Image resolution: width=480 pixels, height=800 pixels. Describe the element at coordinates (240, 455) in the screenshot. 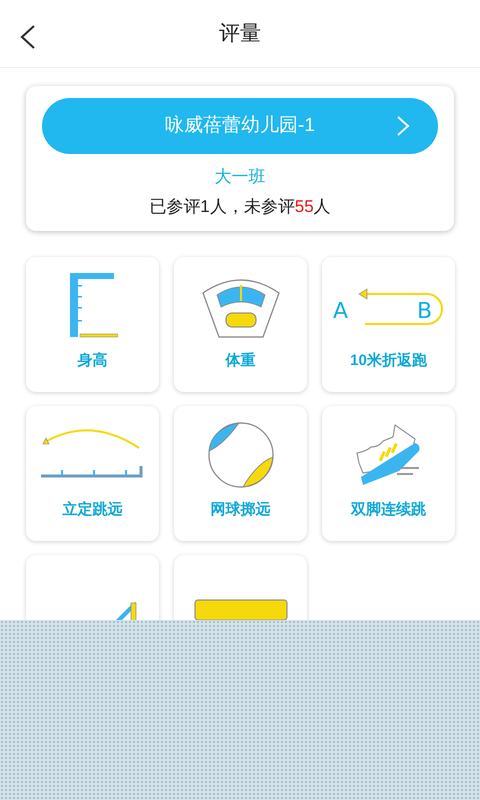

I see `tennis-ball-icon` at that location.